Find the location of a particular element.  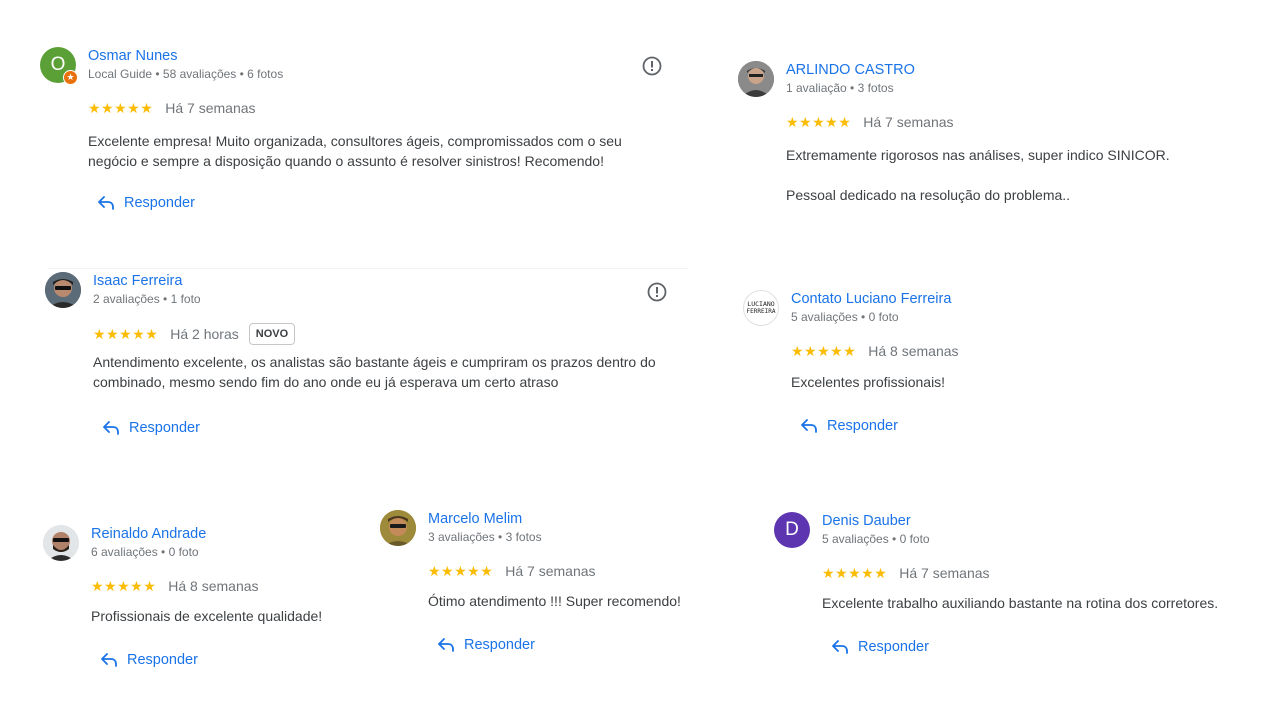

reviewer-name: Reinaldo Andrade is located at coordinates (148, 534).